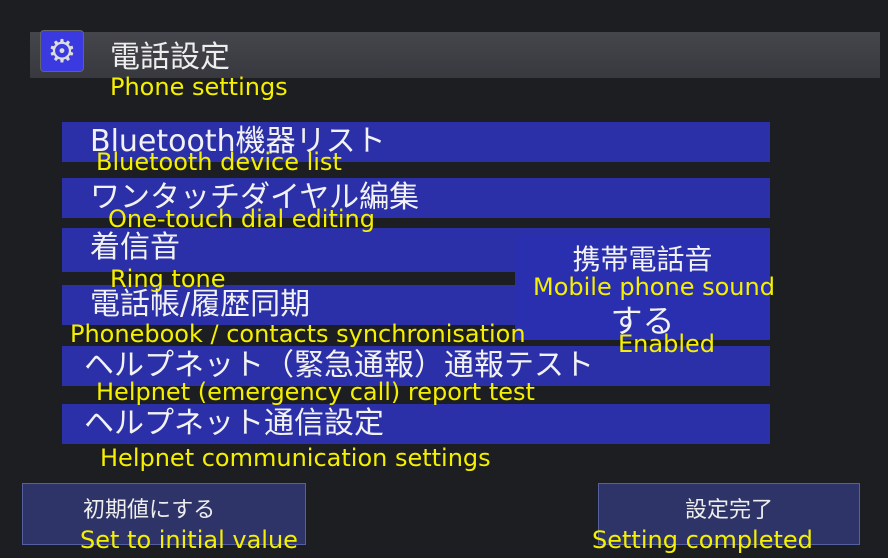  Describe the element at coordinates (170, 57) in the screenshot. I see `page-title: 電話設定` at that location.